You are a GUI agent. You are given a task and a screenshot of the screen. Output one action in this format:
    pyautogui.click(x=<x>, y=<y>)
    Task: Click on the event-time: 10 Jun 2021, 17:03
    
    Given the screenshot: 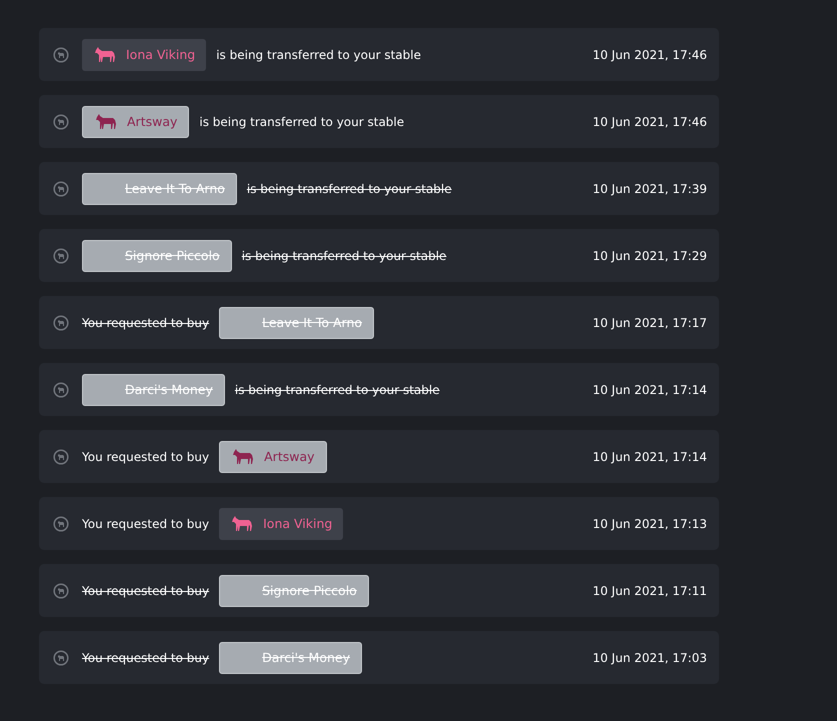 What is the action you would take?
    pyautogui.click(x=649, y=657)
    